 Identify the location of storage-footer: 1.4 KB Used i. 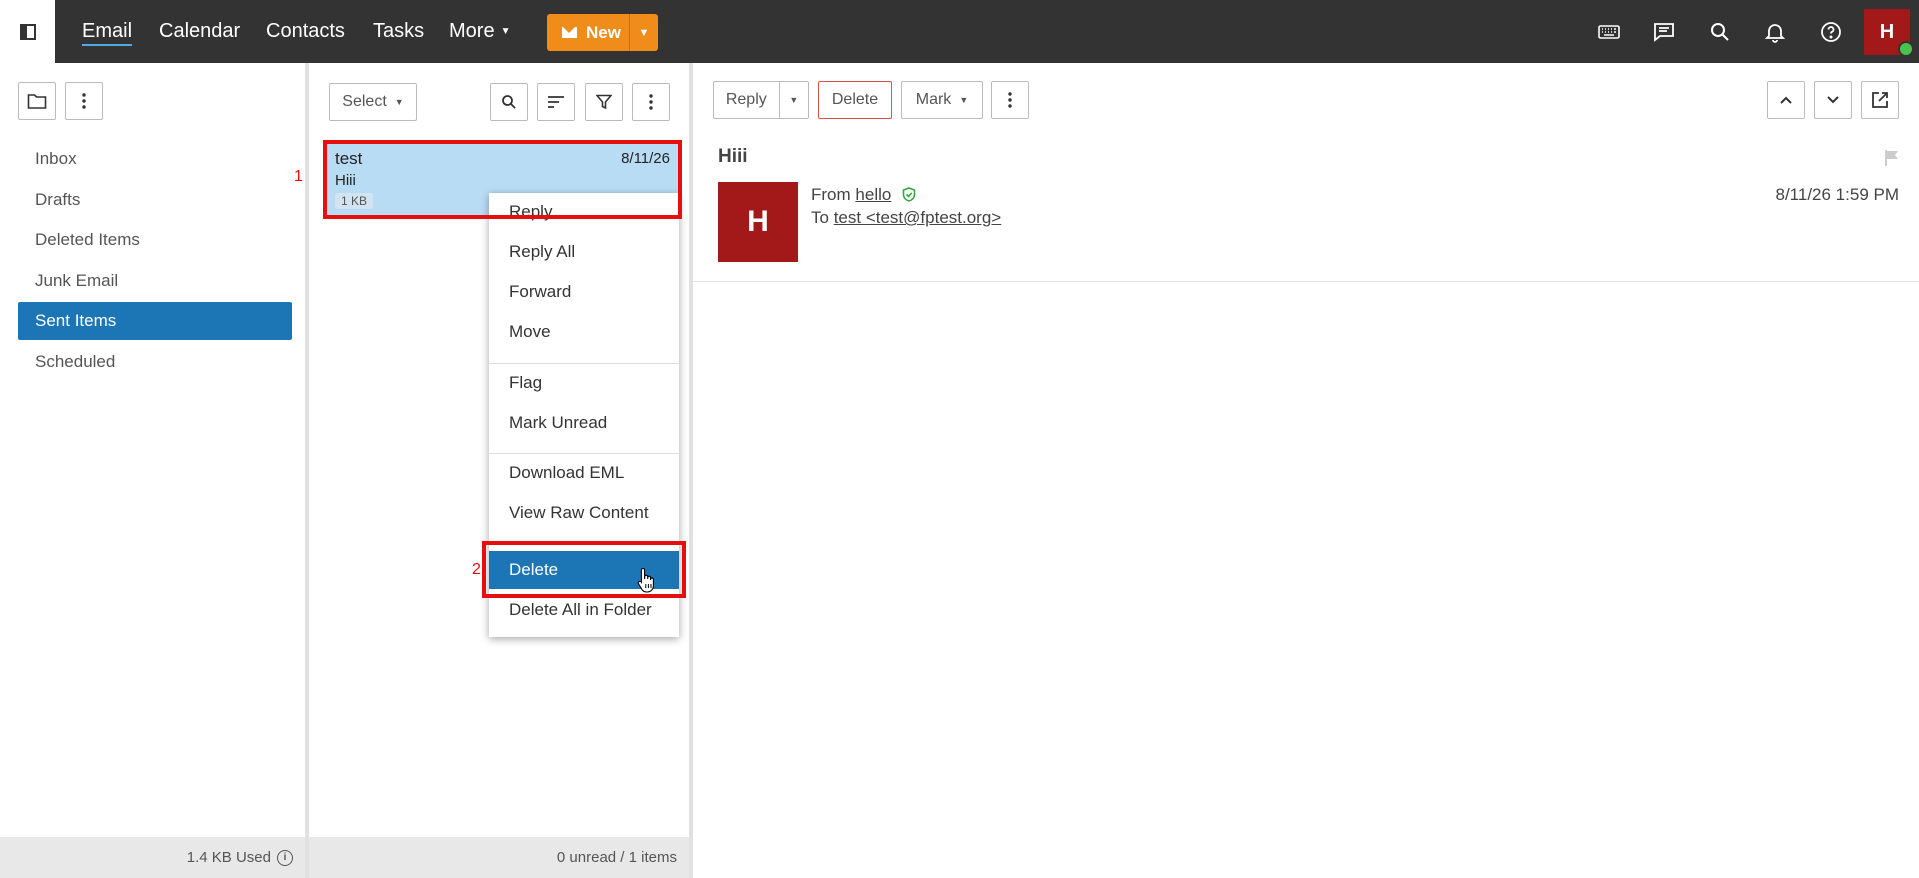
(152, 857).